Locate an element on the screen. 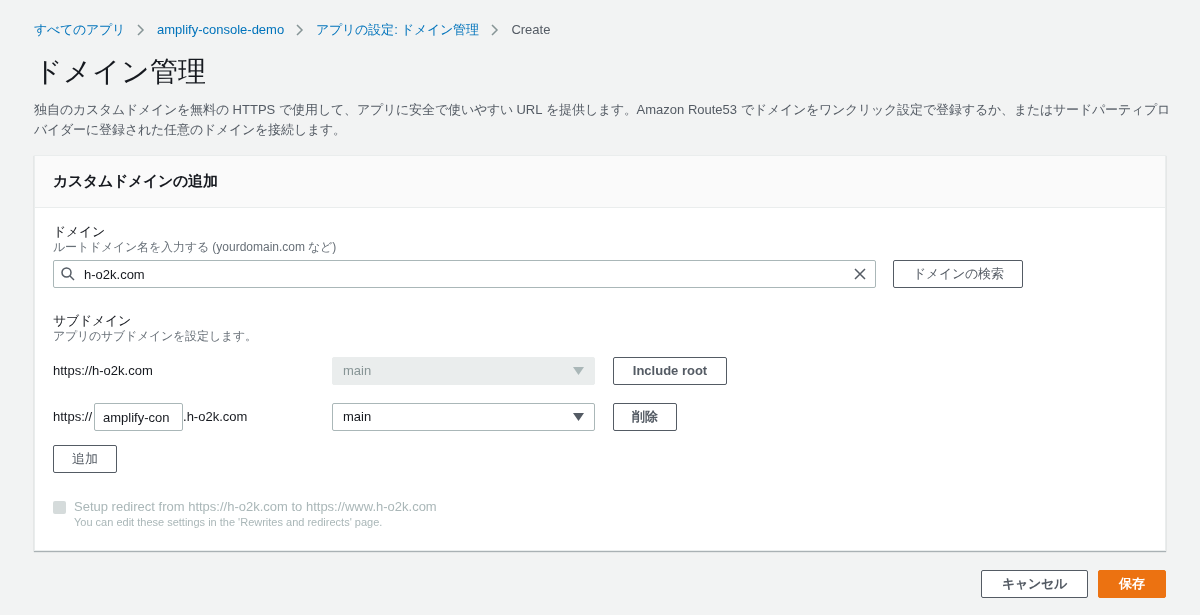 This screenshot has width=1200, height=615. url-suffix-text: .h-o2k.com is located at coordinates (215, 417).